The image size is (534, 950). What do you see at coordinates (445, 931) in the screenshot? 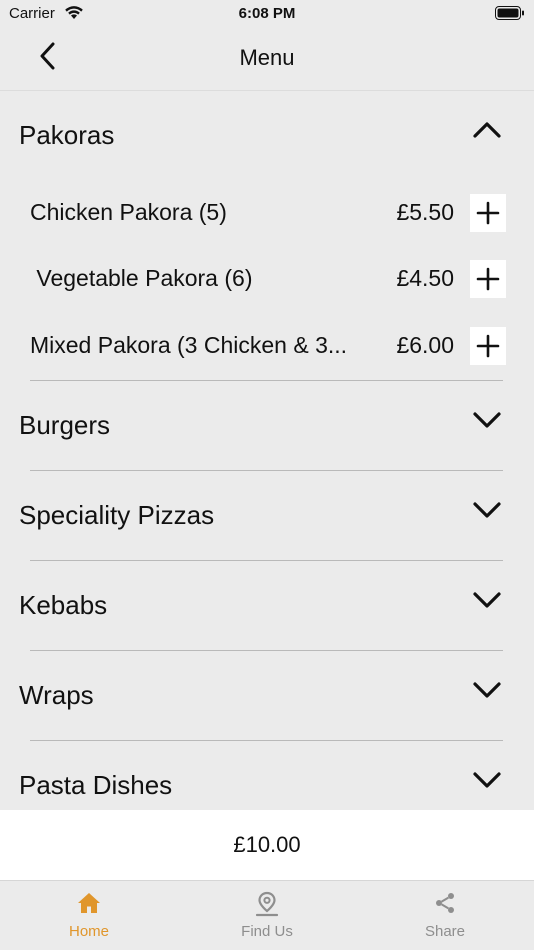
I see `tab-label: Share` at bounding box center [445, 931].